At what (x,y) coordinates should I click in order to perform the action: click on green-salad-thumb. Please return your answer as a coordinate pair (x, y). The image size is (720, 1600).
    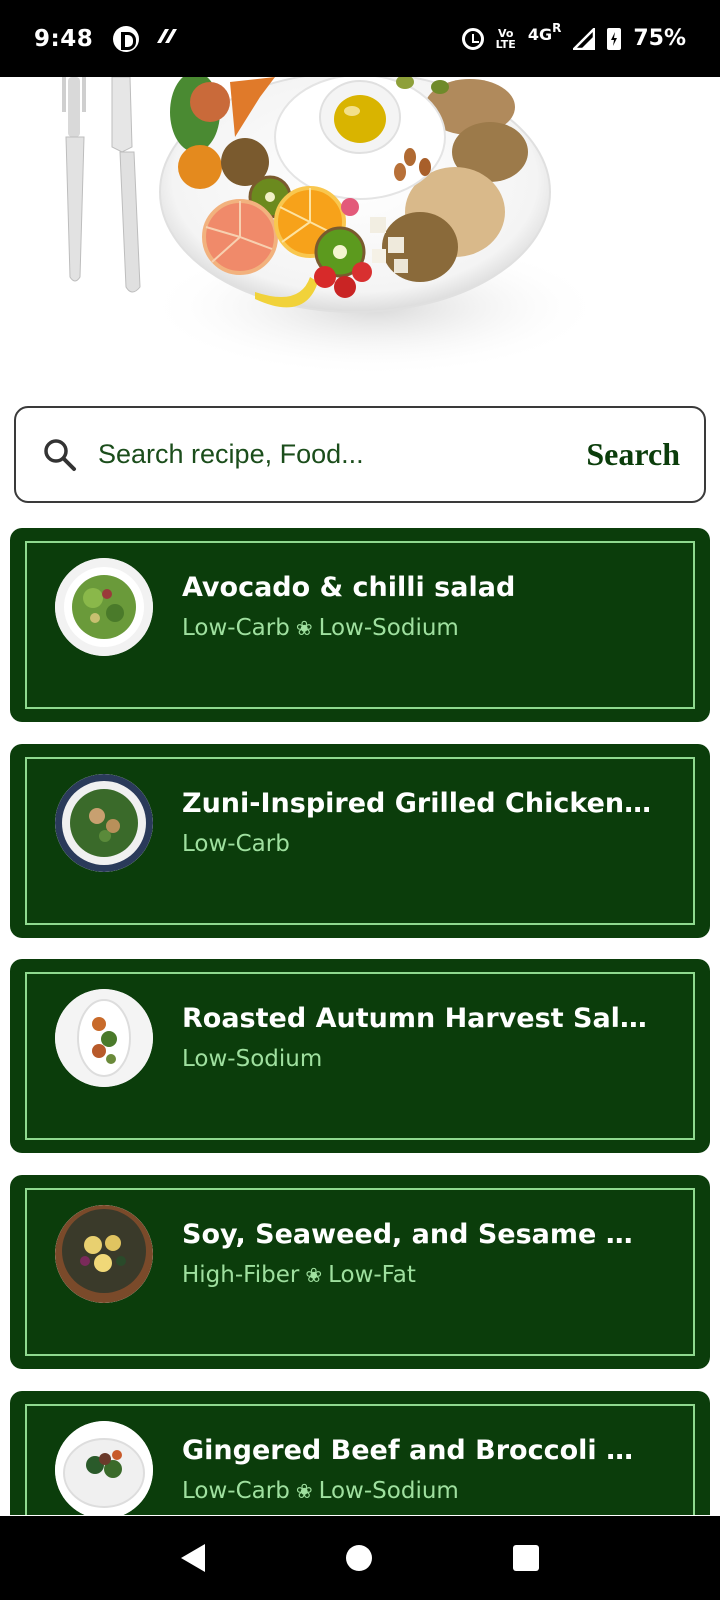
    Looking at the image, I should click on (104, 607).